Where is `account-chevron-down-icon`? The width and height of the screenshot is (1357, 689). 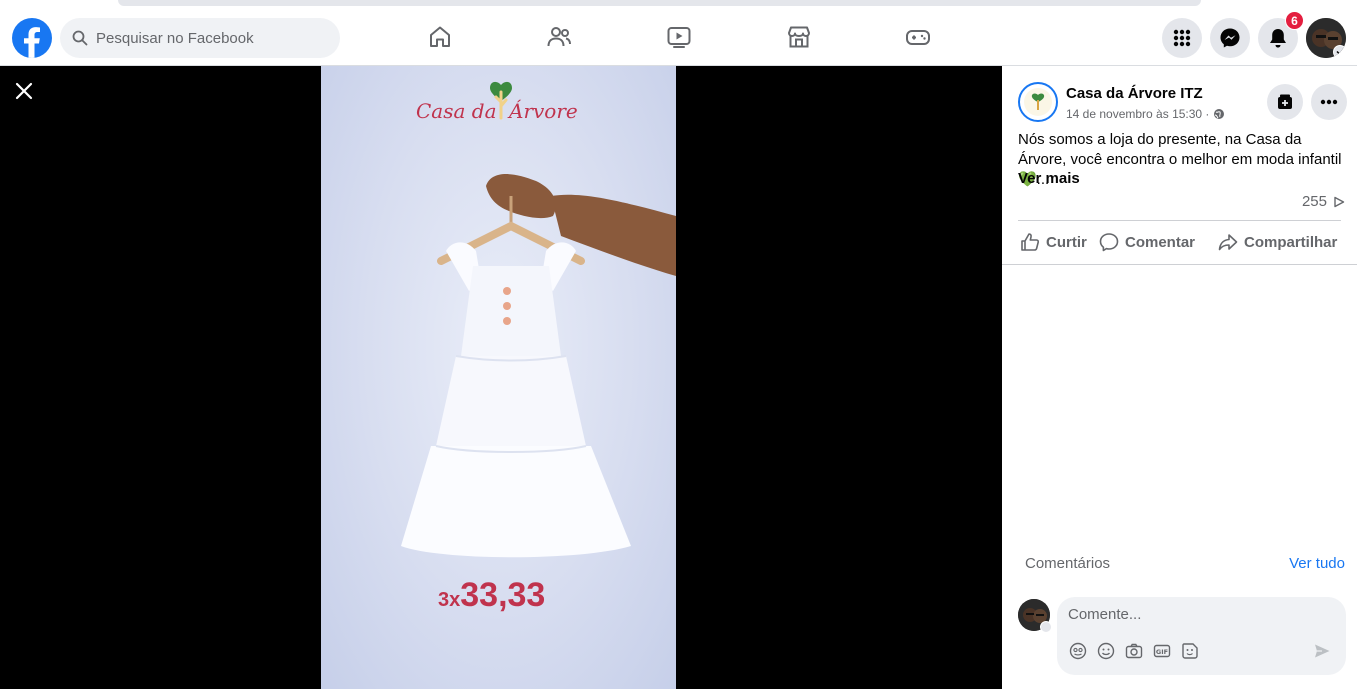
account-chevron-down-icon is located at coordinates (1339, 51).